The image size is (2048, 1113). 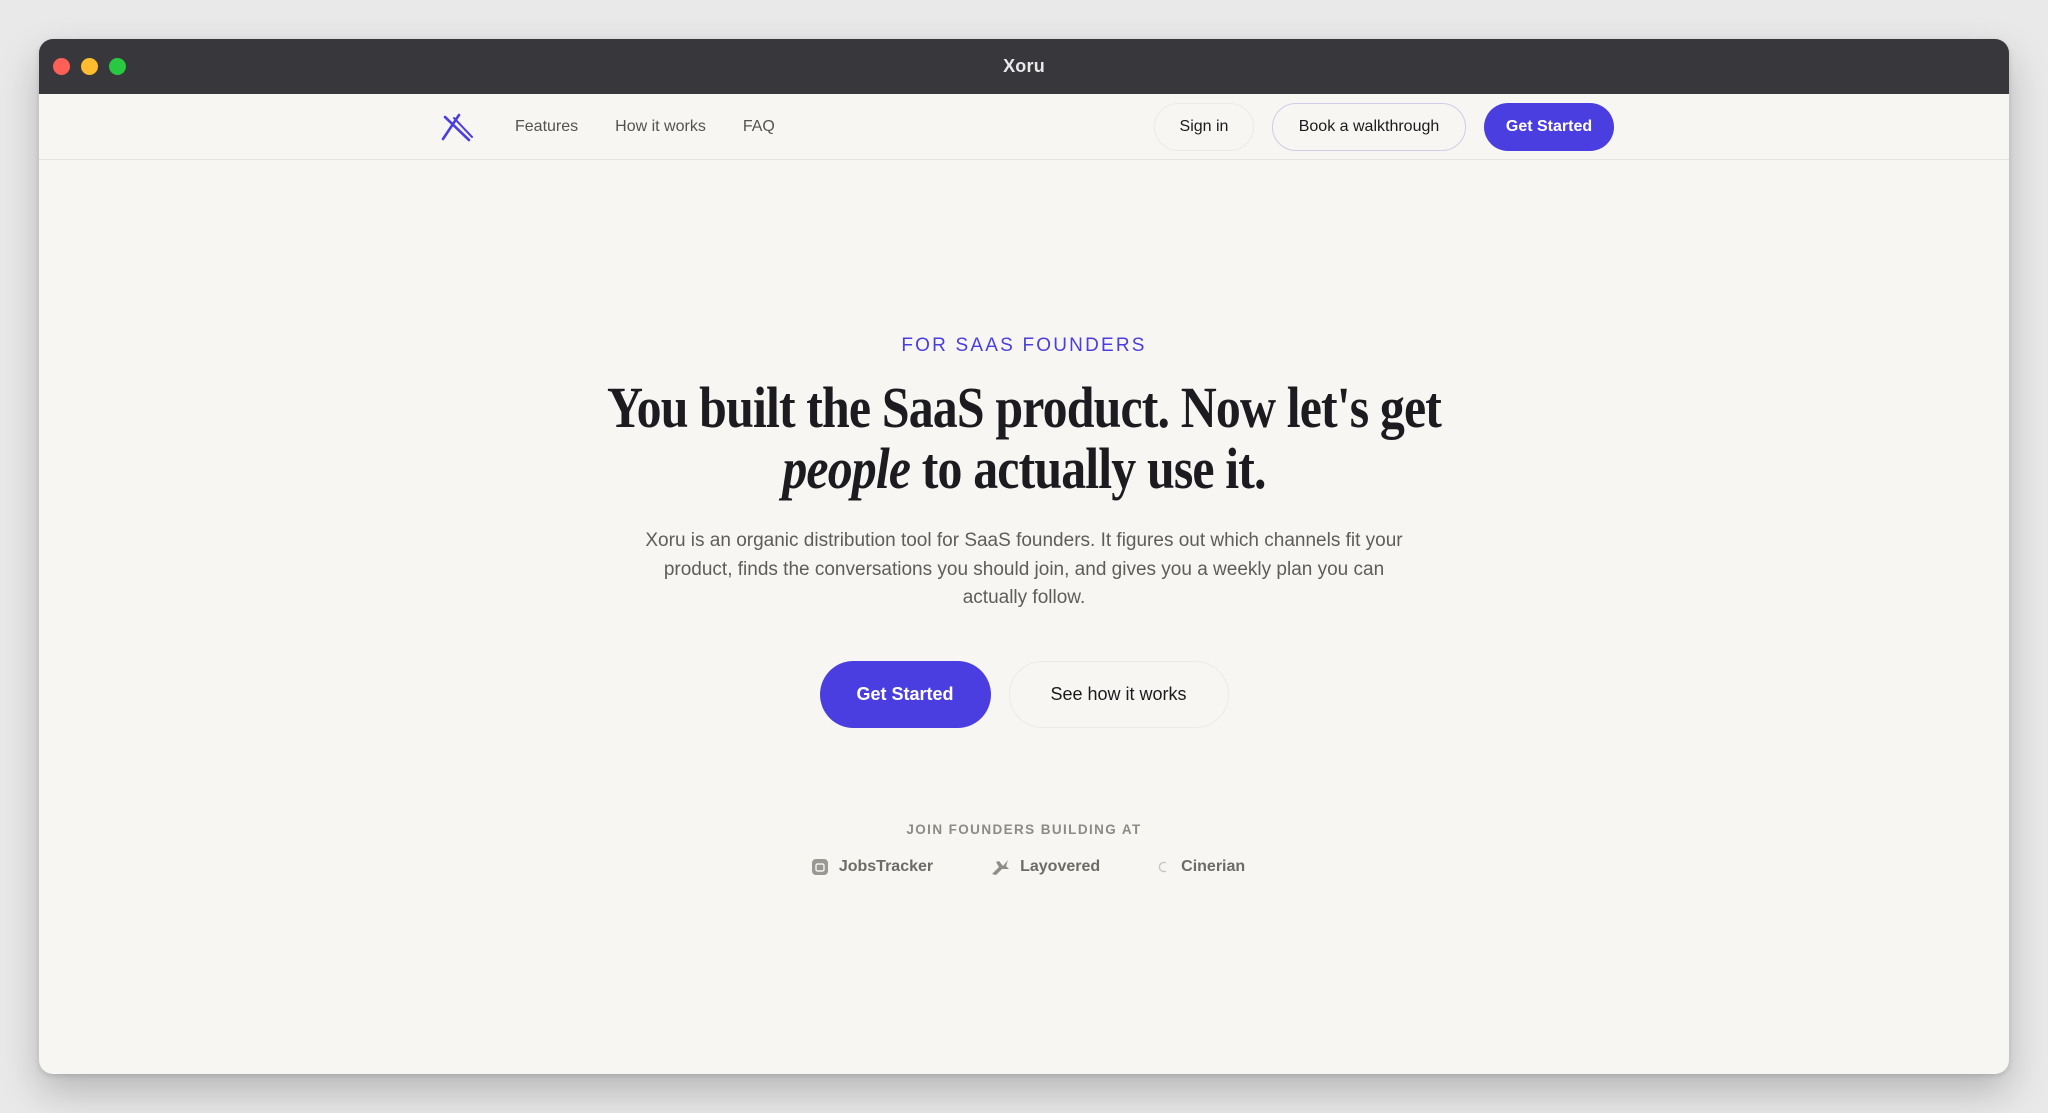 I want to click on window-title: Xoru, so click(x=1024, y=66).